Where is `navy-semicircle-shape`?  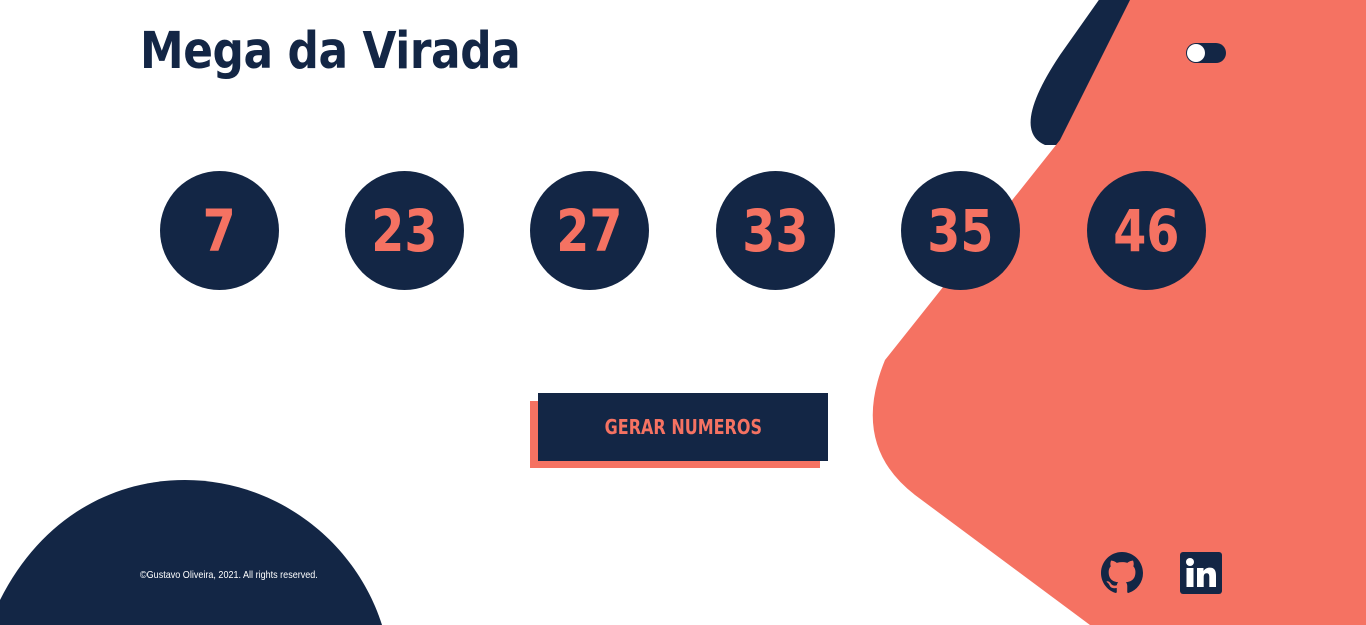 navy-semicircle-shape is located at coordinates (191, 552).